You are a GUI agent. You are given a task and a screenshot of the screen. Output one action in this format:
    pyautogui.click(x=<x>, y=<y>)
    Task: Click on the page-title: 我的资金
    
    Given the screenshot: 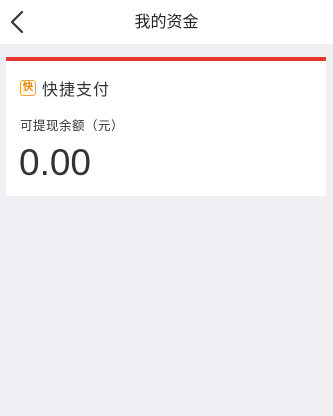 What is the action you would take?
    pyautogui.click(x=166, y=21)
    